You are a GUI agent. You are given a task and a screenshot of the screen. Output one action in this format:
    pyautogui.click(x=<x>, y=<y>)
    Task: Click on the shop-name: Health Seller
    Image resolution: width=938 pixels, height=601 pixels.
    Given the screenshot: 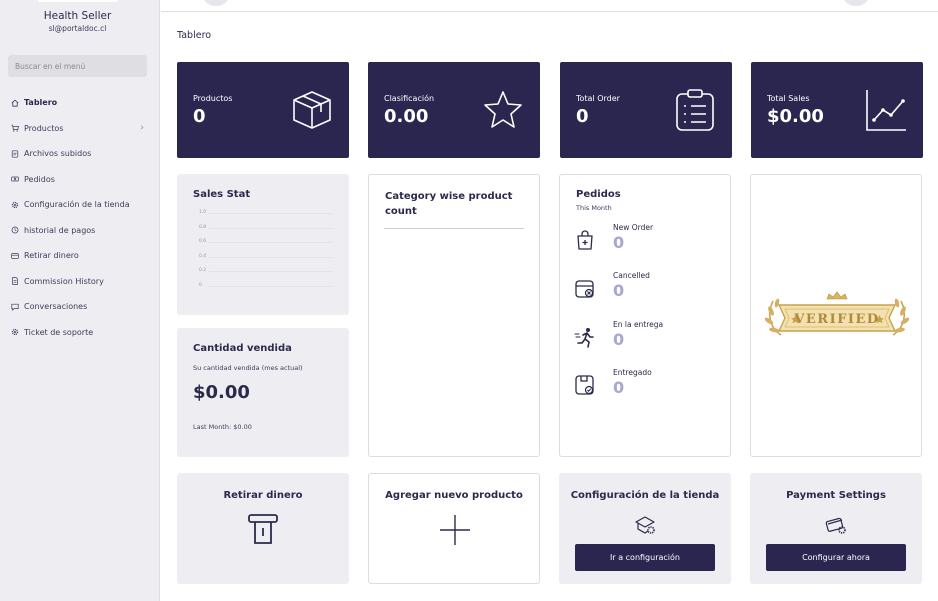 What is the action you would take?
    pyautogui.click(x=77, y=16)
    